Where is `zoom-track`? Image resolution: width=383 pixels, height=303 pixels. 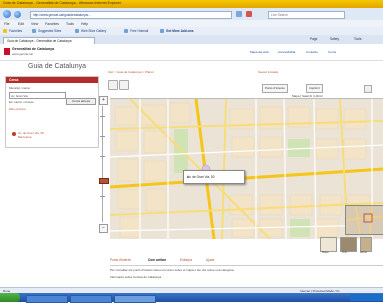 zoom-track is located at coordinates (102, 164).